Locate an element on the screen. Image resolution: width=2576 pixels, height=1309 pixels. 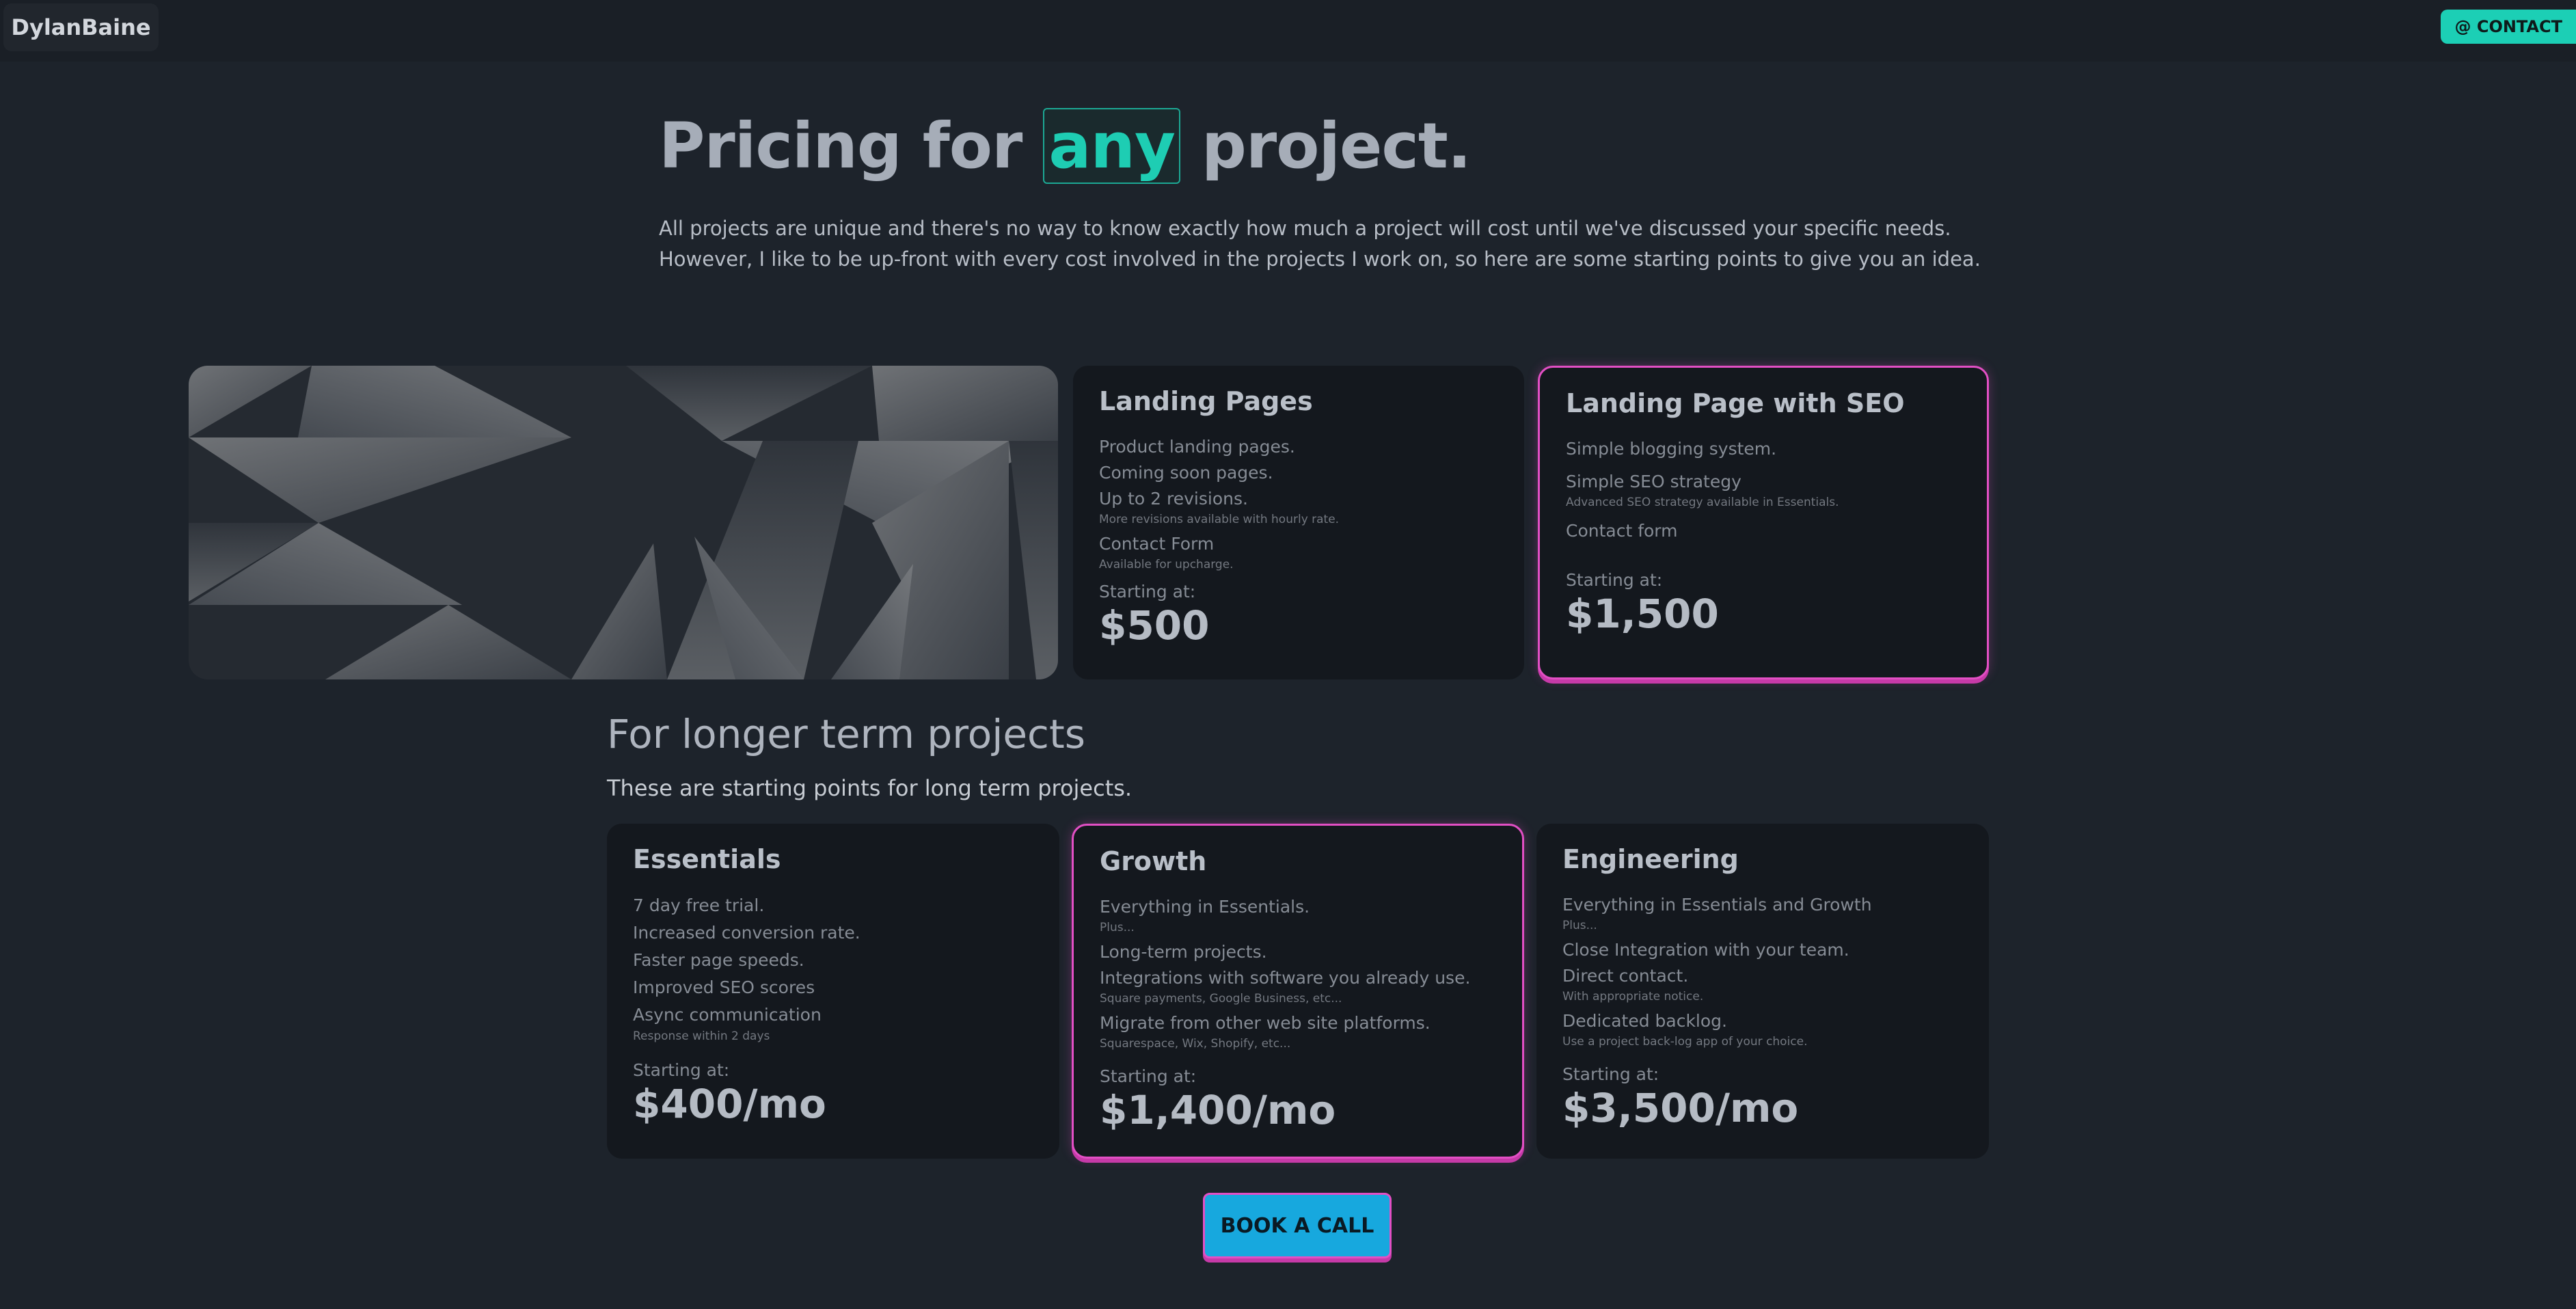
feature-item: 7 day free trial. is located at coordinates (699, 905).